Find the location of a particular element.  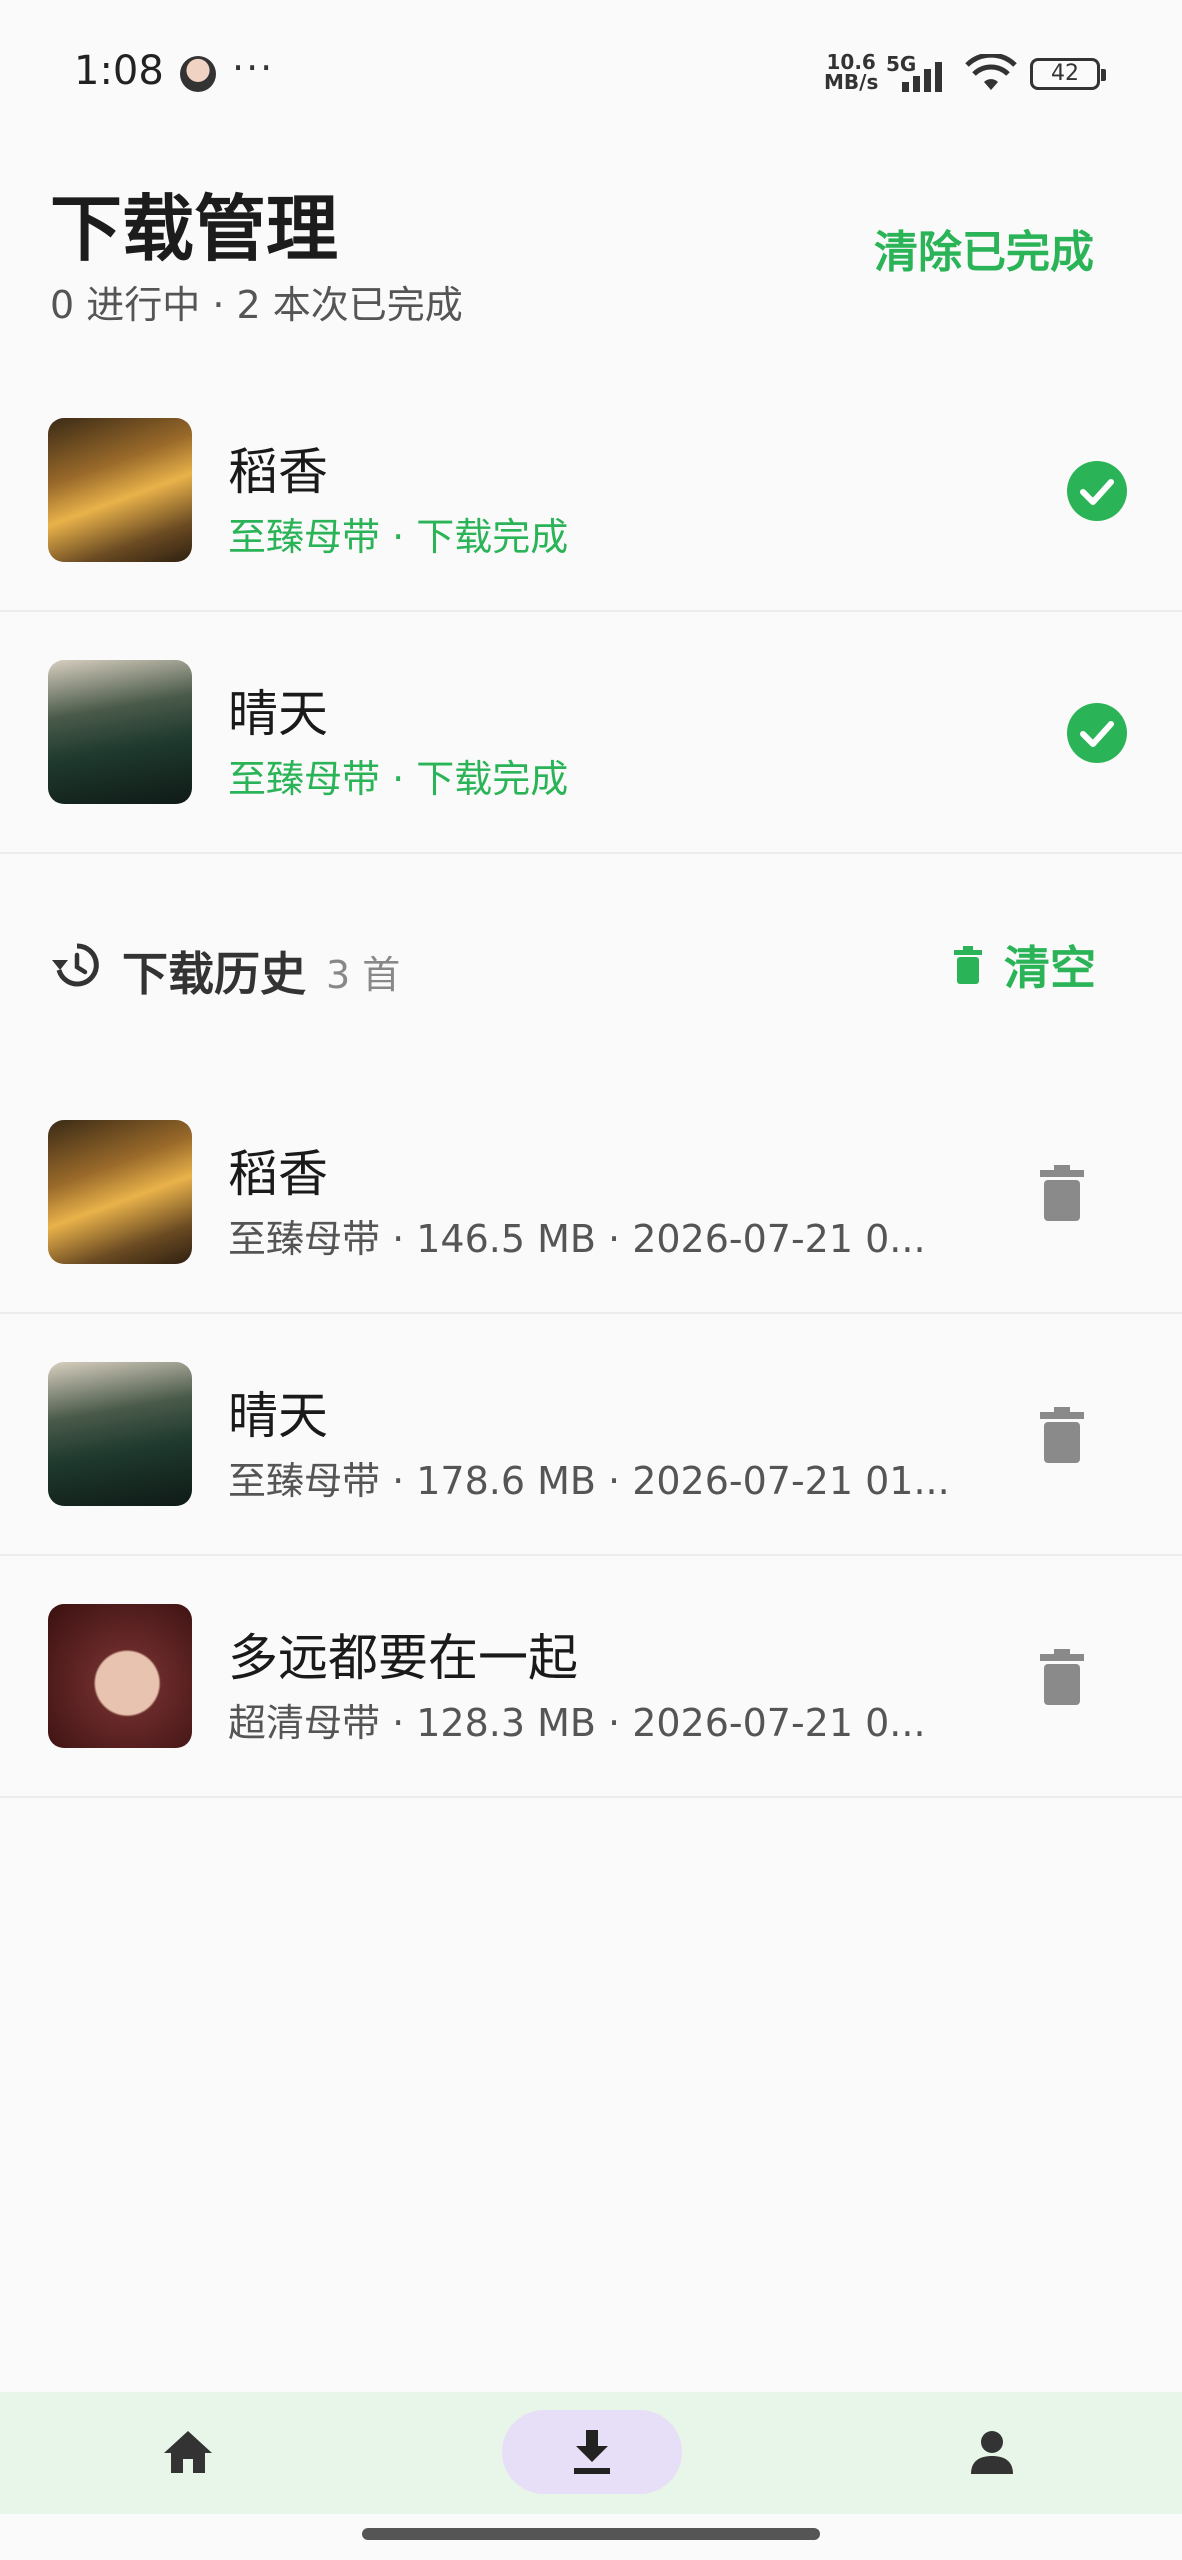

clear-completed-button: 清除已完成 is located at coordinates (984, 248).